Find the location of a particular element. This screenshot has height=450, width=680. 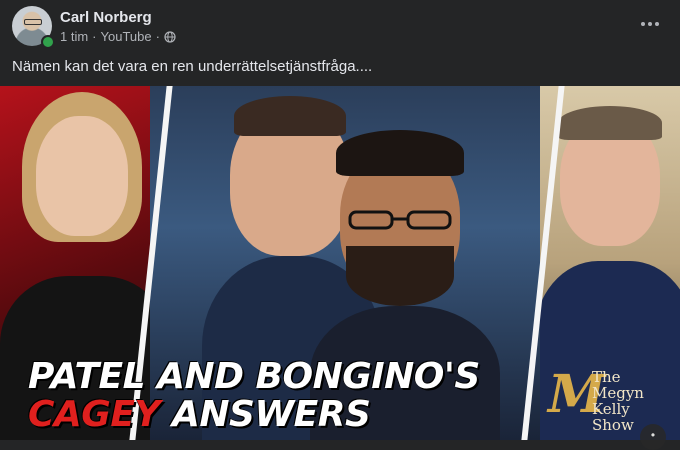

more-options-button is located at coordinates (650, 24).